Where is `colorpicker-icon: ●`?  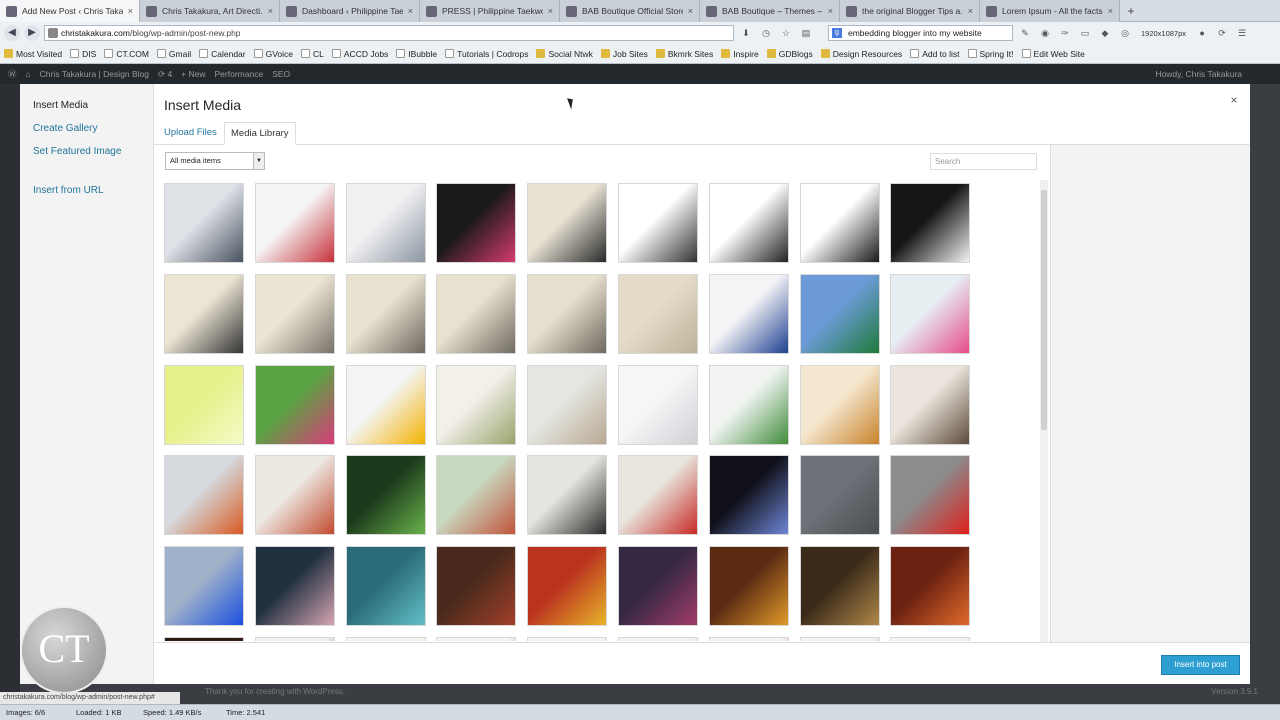 colorpicker-icon: ● is located at coordinates (1202, 33).